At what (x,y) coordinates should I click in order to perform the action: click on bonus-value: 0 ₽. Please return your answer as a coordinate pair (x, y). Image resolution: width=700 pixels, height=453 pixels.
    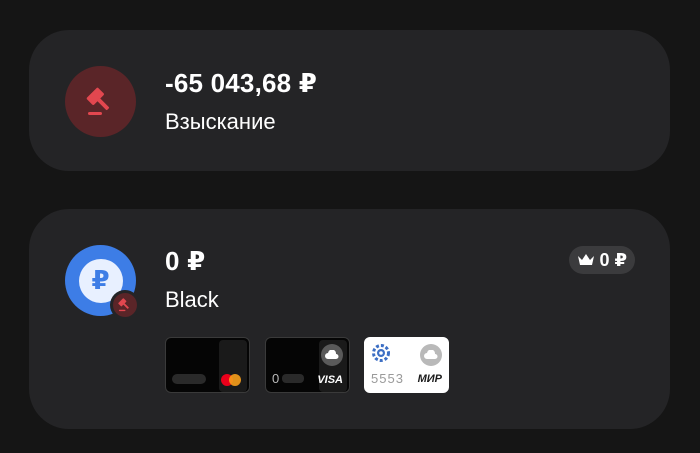
    Looking at the image, I should click on (613, 259).